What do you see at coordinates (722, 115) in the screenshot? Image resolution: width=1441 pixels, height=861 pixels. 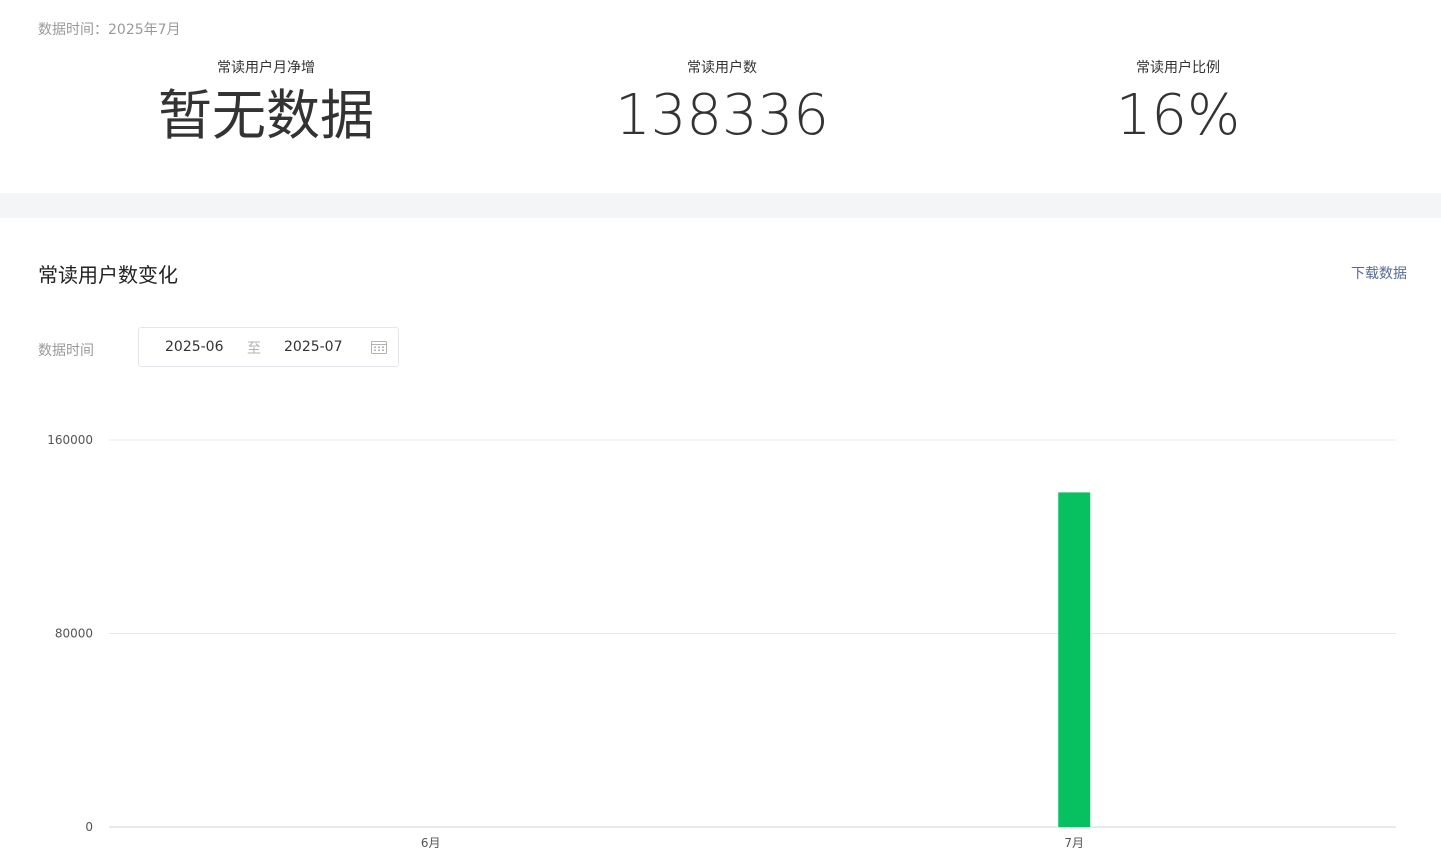 I see `stat-value: 138336` at bounding box center [722, 115].